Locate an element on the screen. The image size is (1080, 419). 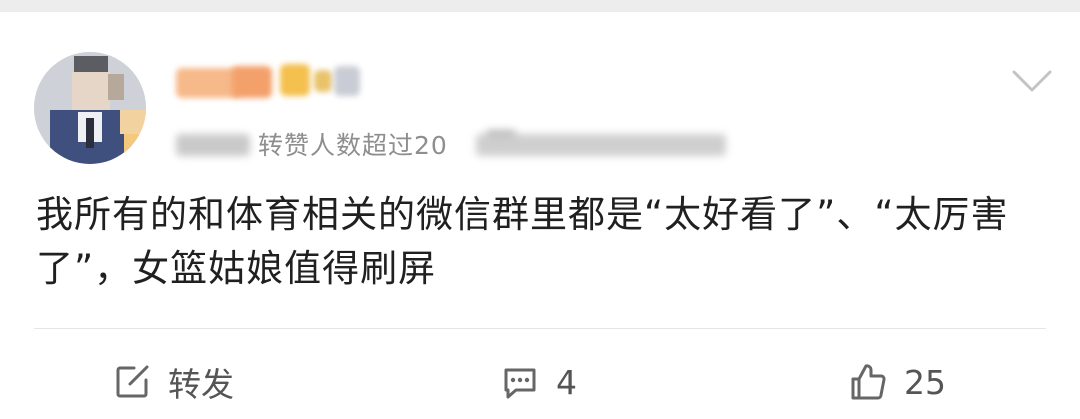
meta-line: 转赞人数超过20 is located at coordinates (456, 146).